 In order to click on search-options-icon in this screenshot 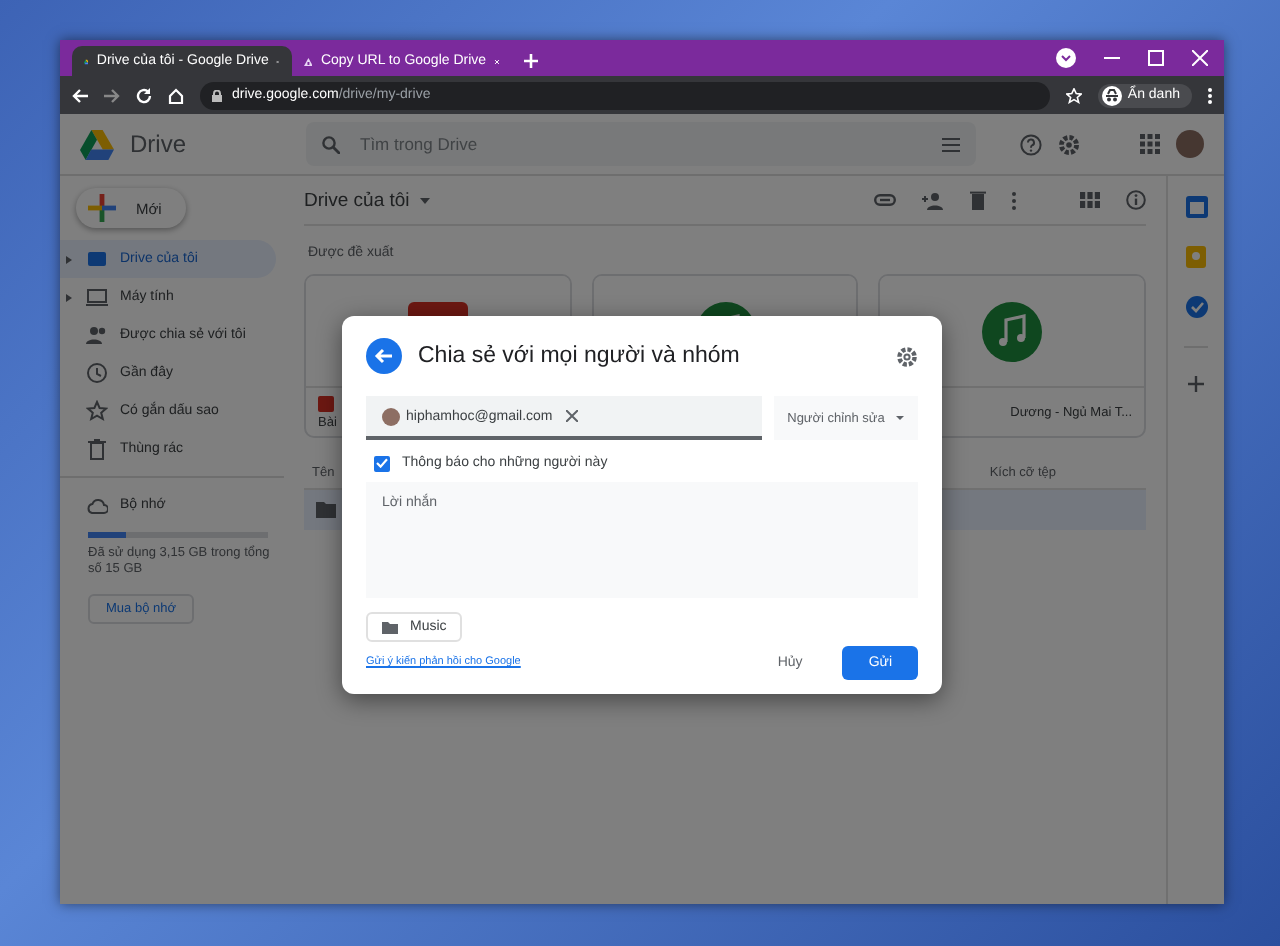, I will do `click(951, 144)`.